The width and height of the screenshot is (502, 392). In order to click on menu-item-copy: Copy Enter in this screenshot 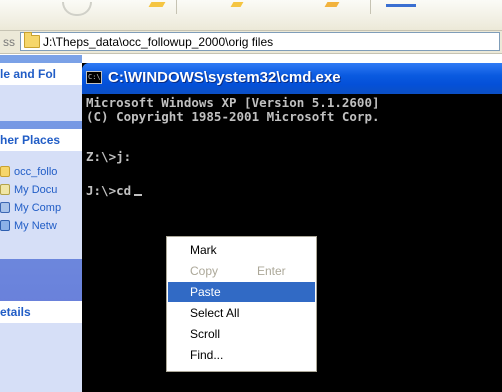, I will do `click(241, 271)`.